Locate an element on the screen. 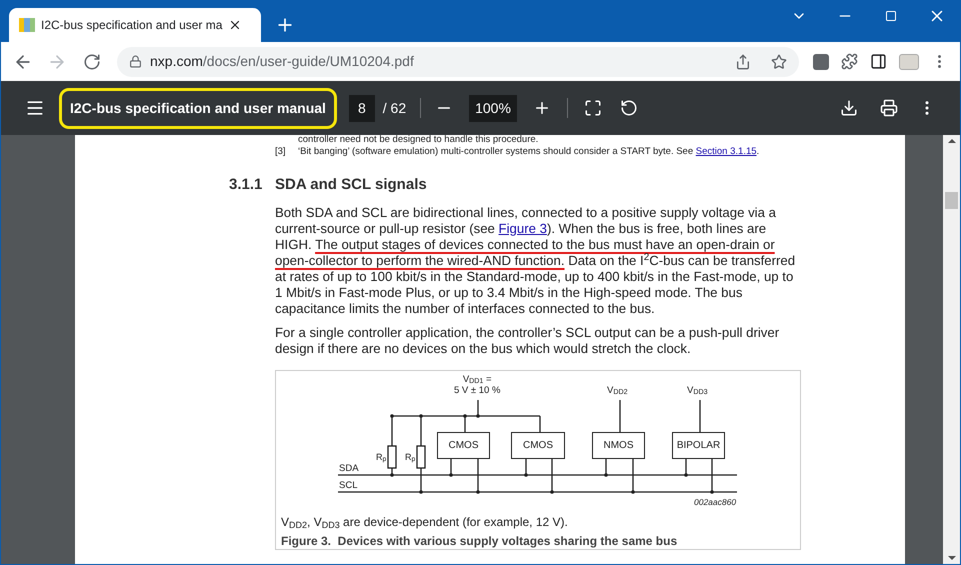  body-paragraph: For a single controller application, the controller’s SCL output can be a push-pull driver design if there are no devices on the bus which would stretch the clock. is located at coordinates (527, 340).